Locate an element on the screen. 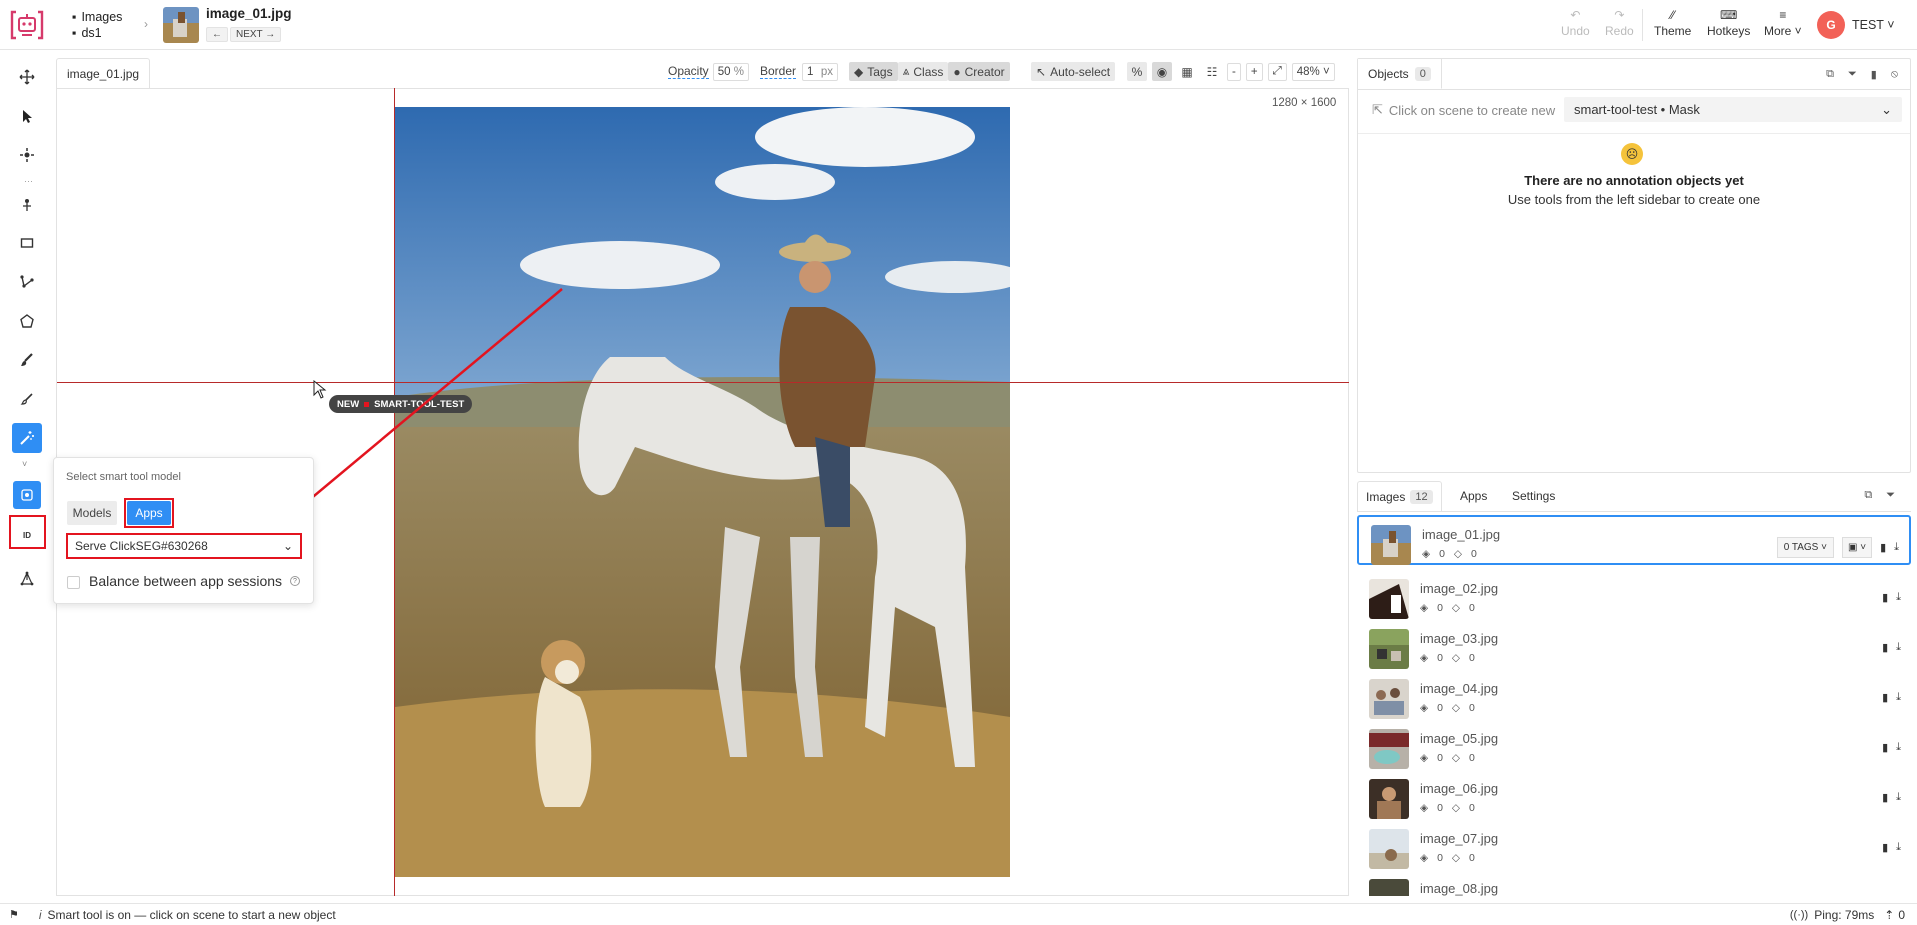  empty-title: There are no annotation objects yet is located at coordinates (1634, 180).